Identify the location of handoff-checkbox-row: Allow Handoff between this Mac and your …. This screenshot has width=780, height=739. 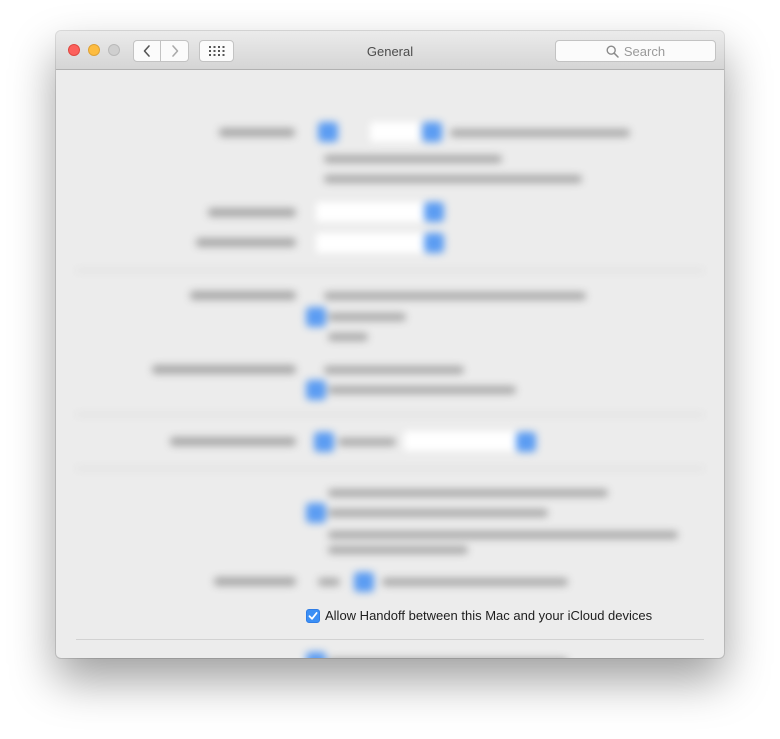
(479, 615).